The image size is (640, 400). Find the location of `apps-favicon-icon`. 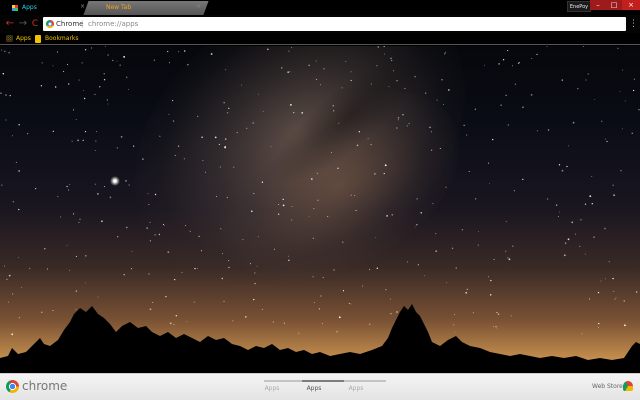

apps-favicon-icon is located at coordinates (15, 8).